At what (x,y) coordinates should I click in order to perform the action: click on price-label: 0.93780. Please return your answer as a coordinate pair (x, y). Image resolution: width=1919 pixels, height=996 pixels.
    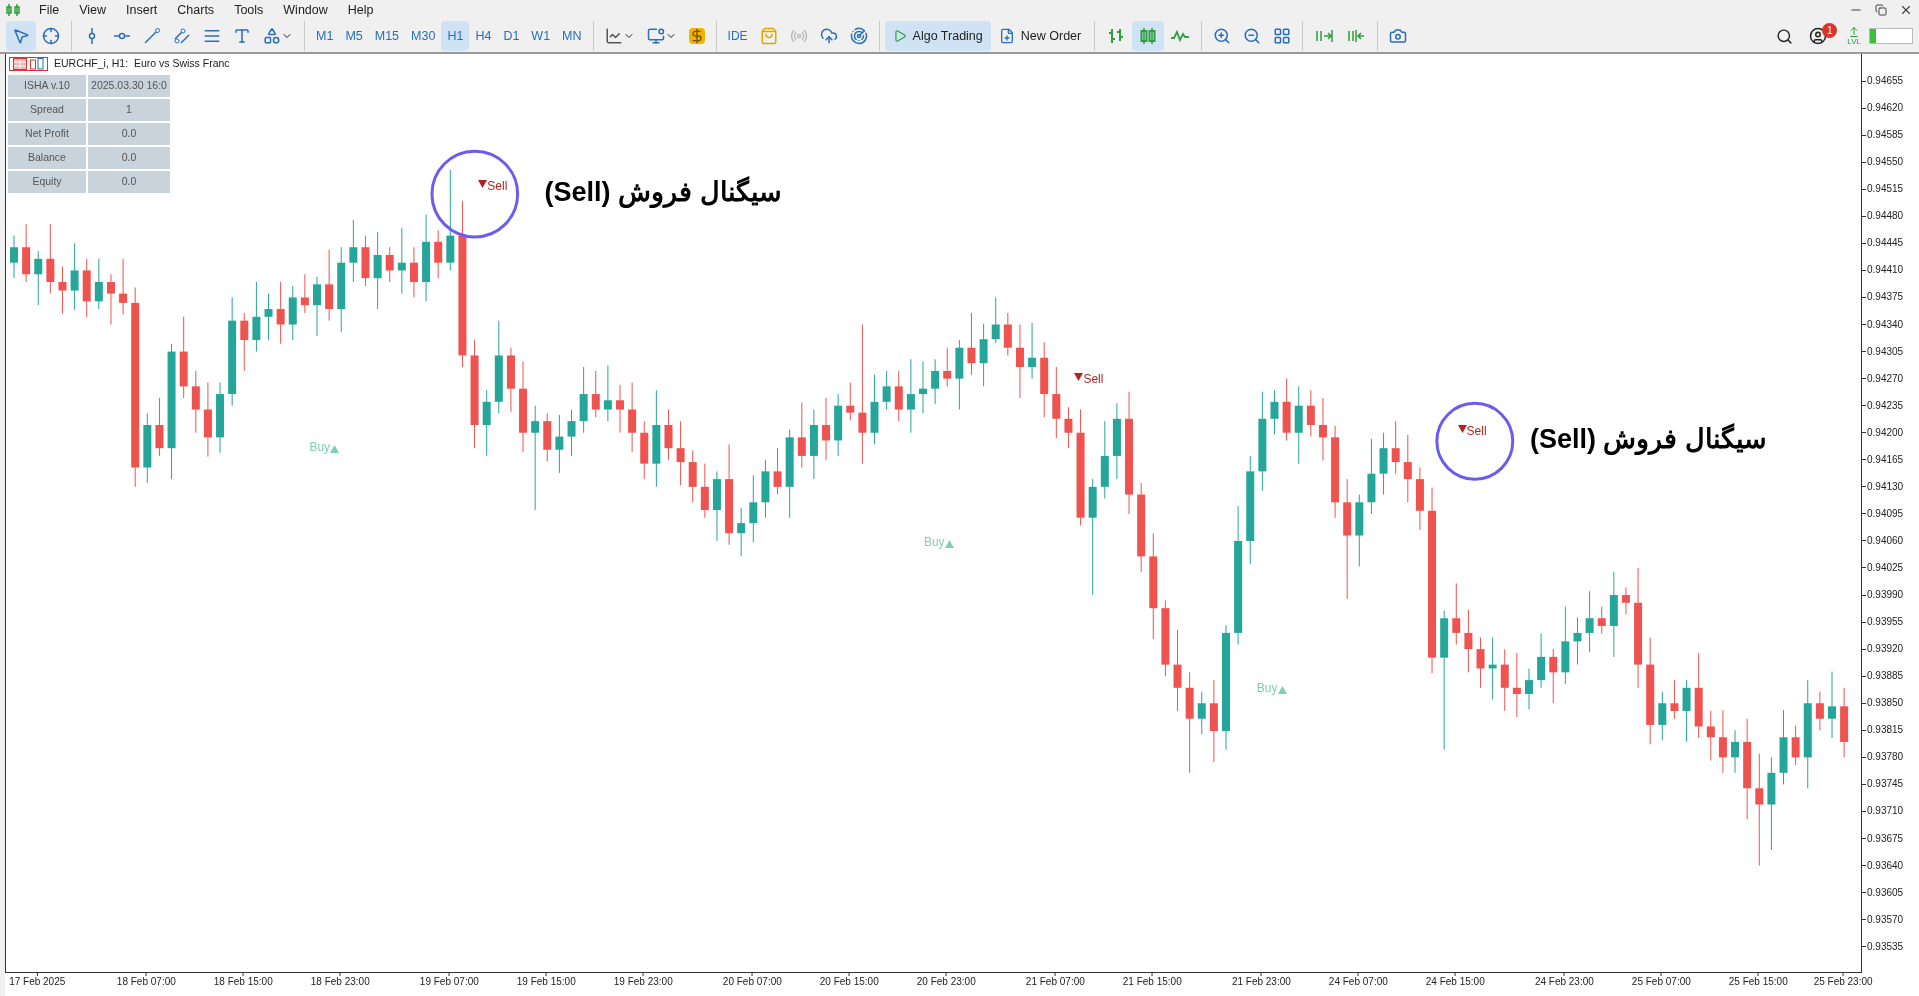
    Looking at the image, I should click on (1885, 757).